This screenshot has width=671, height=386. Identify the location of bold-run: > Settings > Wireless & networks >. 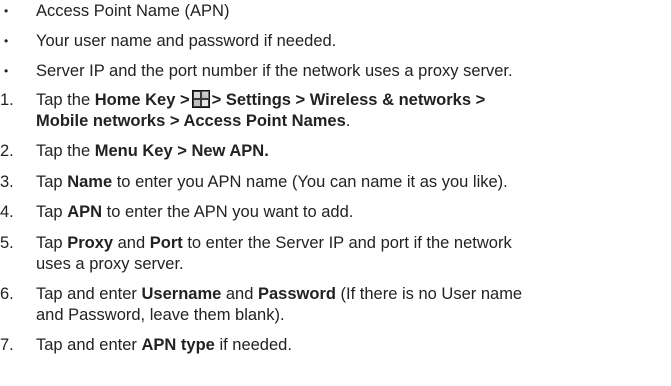
(348, 100).